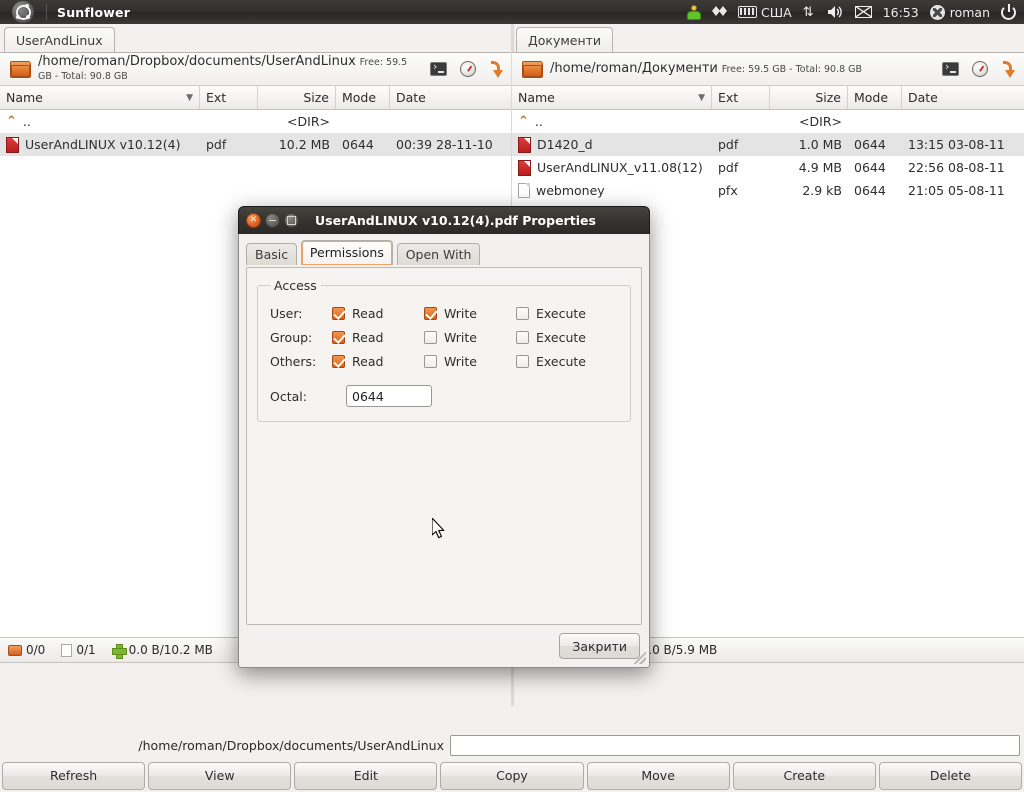  Describe the element at coordinates (189, 97) in the screenshot. I see `sort-descending-icon: ▼` at that location.